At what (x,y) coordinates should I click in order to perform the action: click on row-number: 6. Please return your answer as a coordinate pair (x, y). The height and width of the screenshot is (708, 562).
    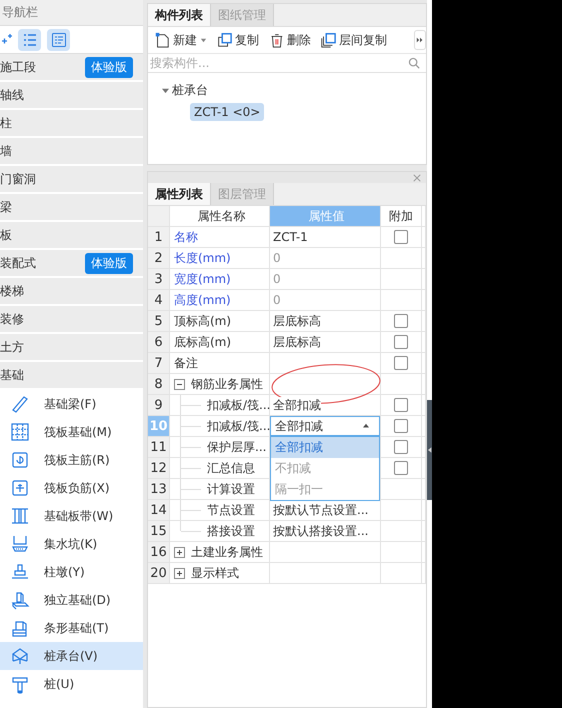
    Looking at the image, I should click on (159, 342).